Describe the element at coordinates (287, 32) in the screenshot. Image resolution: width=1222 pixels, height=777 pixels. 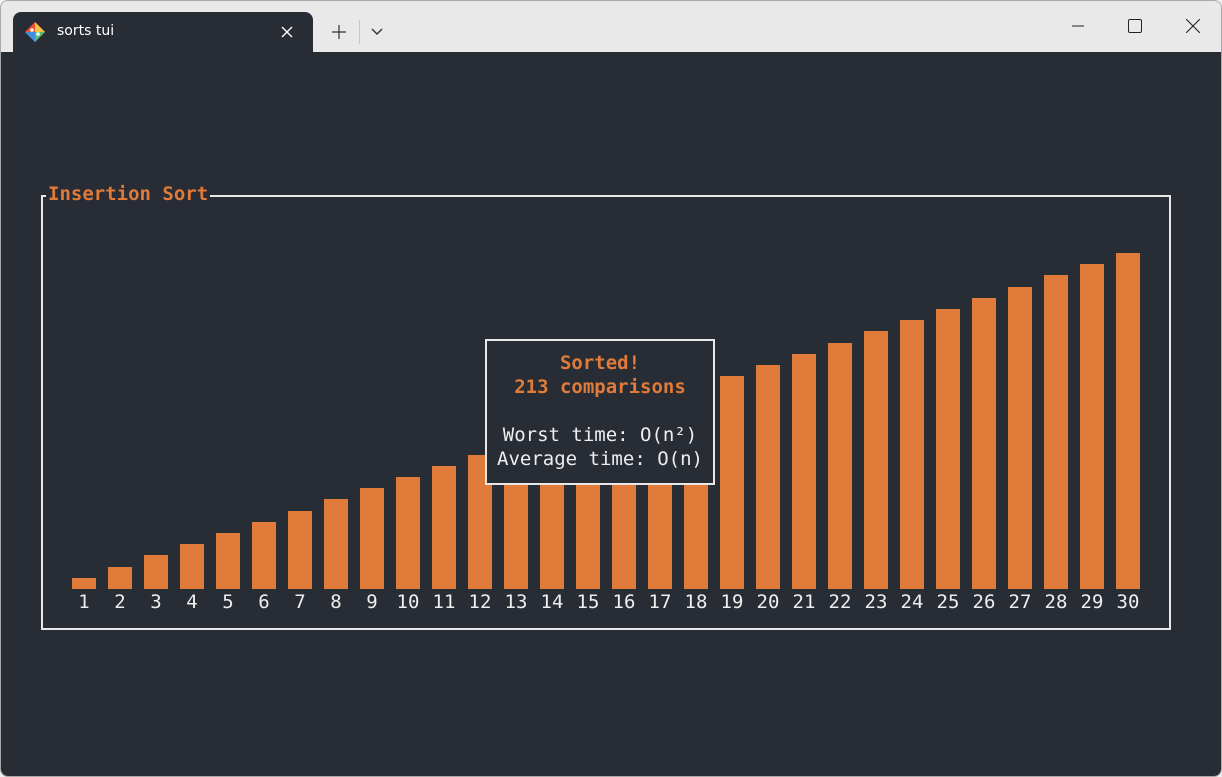
I see `close-tab-icon` at that location.